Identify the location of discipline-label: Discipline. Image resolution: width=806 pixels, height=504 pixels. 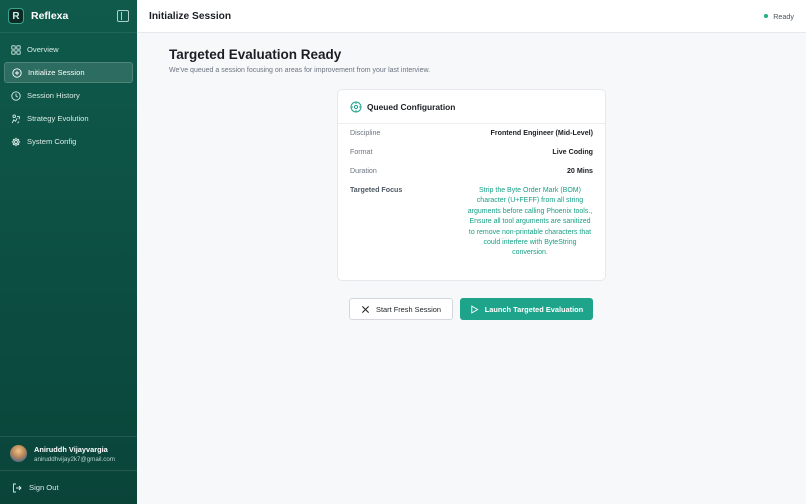
(365, 133).